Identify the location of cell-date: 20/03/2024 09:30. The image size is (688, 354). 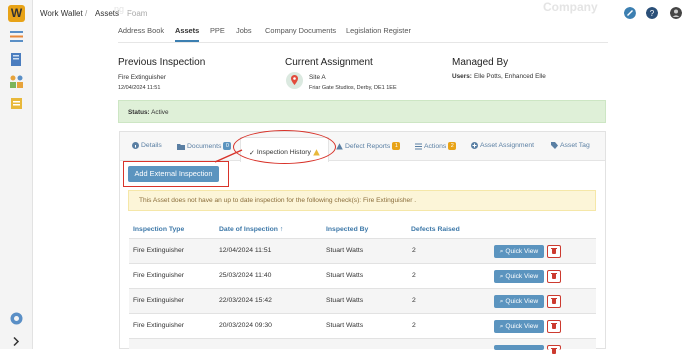
(245, 325).